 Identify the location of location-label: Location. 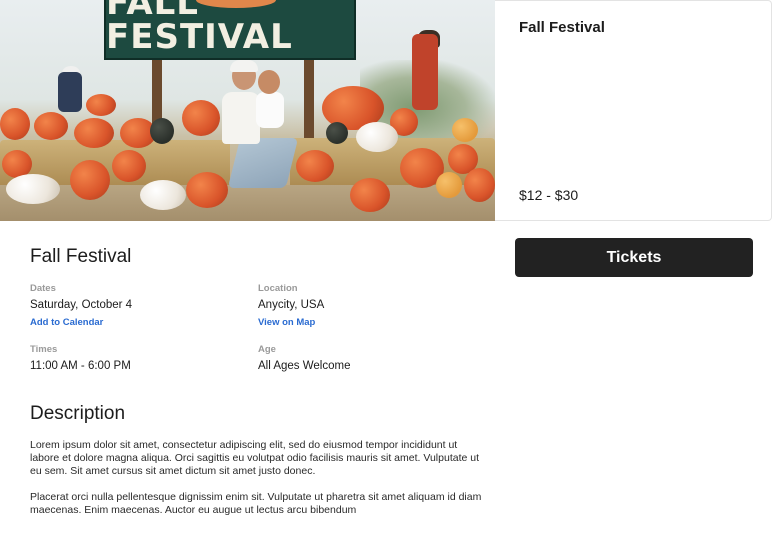
(278, 288).